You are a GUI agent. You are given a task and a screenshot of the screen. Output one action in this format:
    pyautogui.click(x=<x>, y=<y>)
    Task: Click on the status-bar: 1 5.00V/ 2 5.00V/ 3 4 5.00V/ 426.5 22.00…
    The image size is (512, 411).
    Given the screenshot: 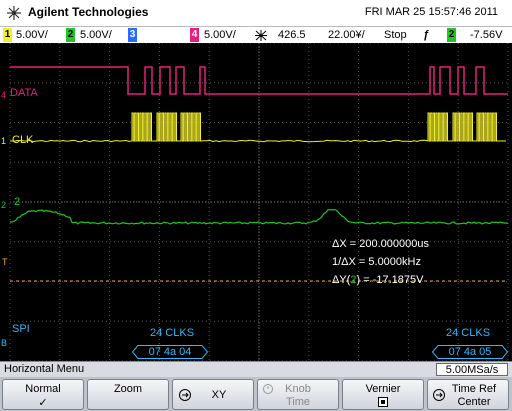 What is the action you would take?
    pyautogui.click(x=256, y=34)
    